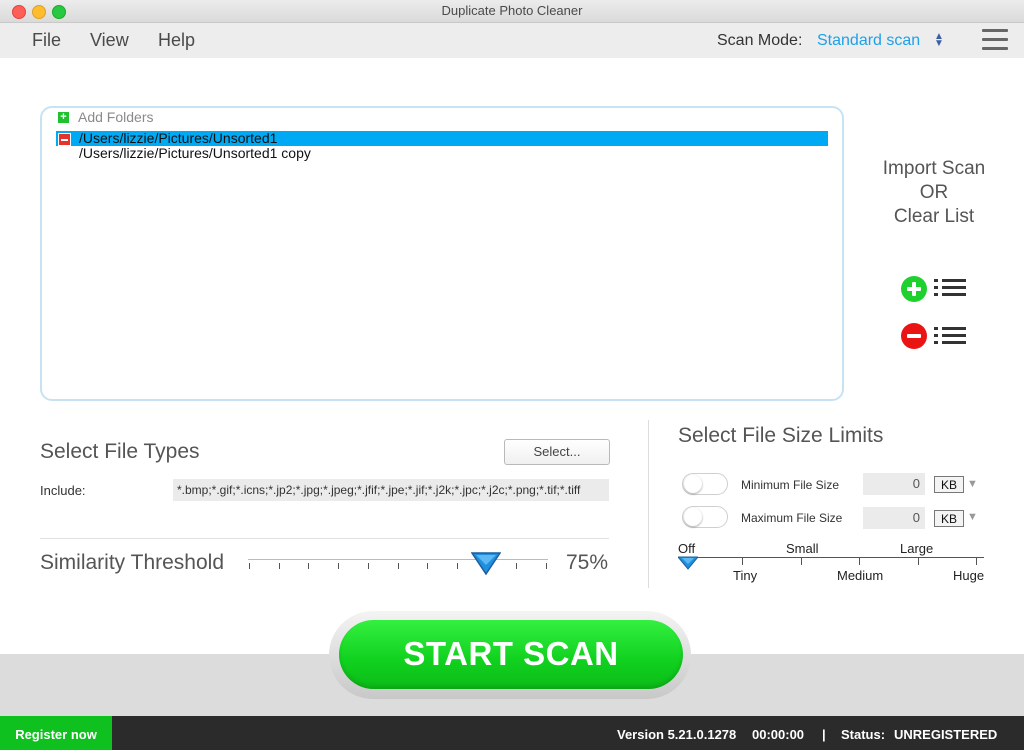 The width and height of the screenshot is (1024, 754). I want to click on size-label-tiny: Tiny, so click(745, 575).